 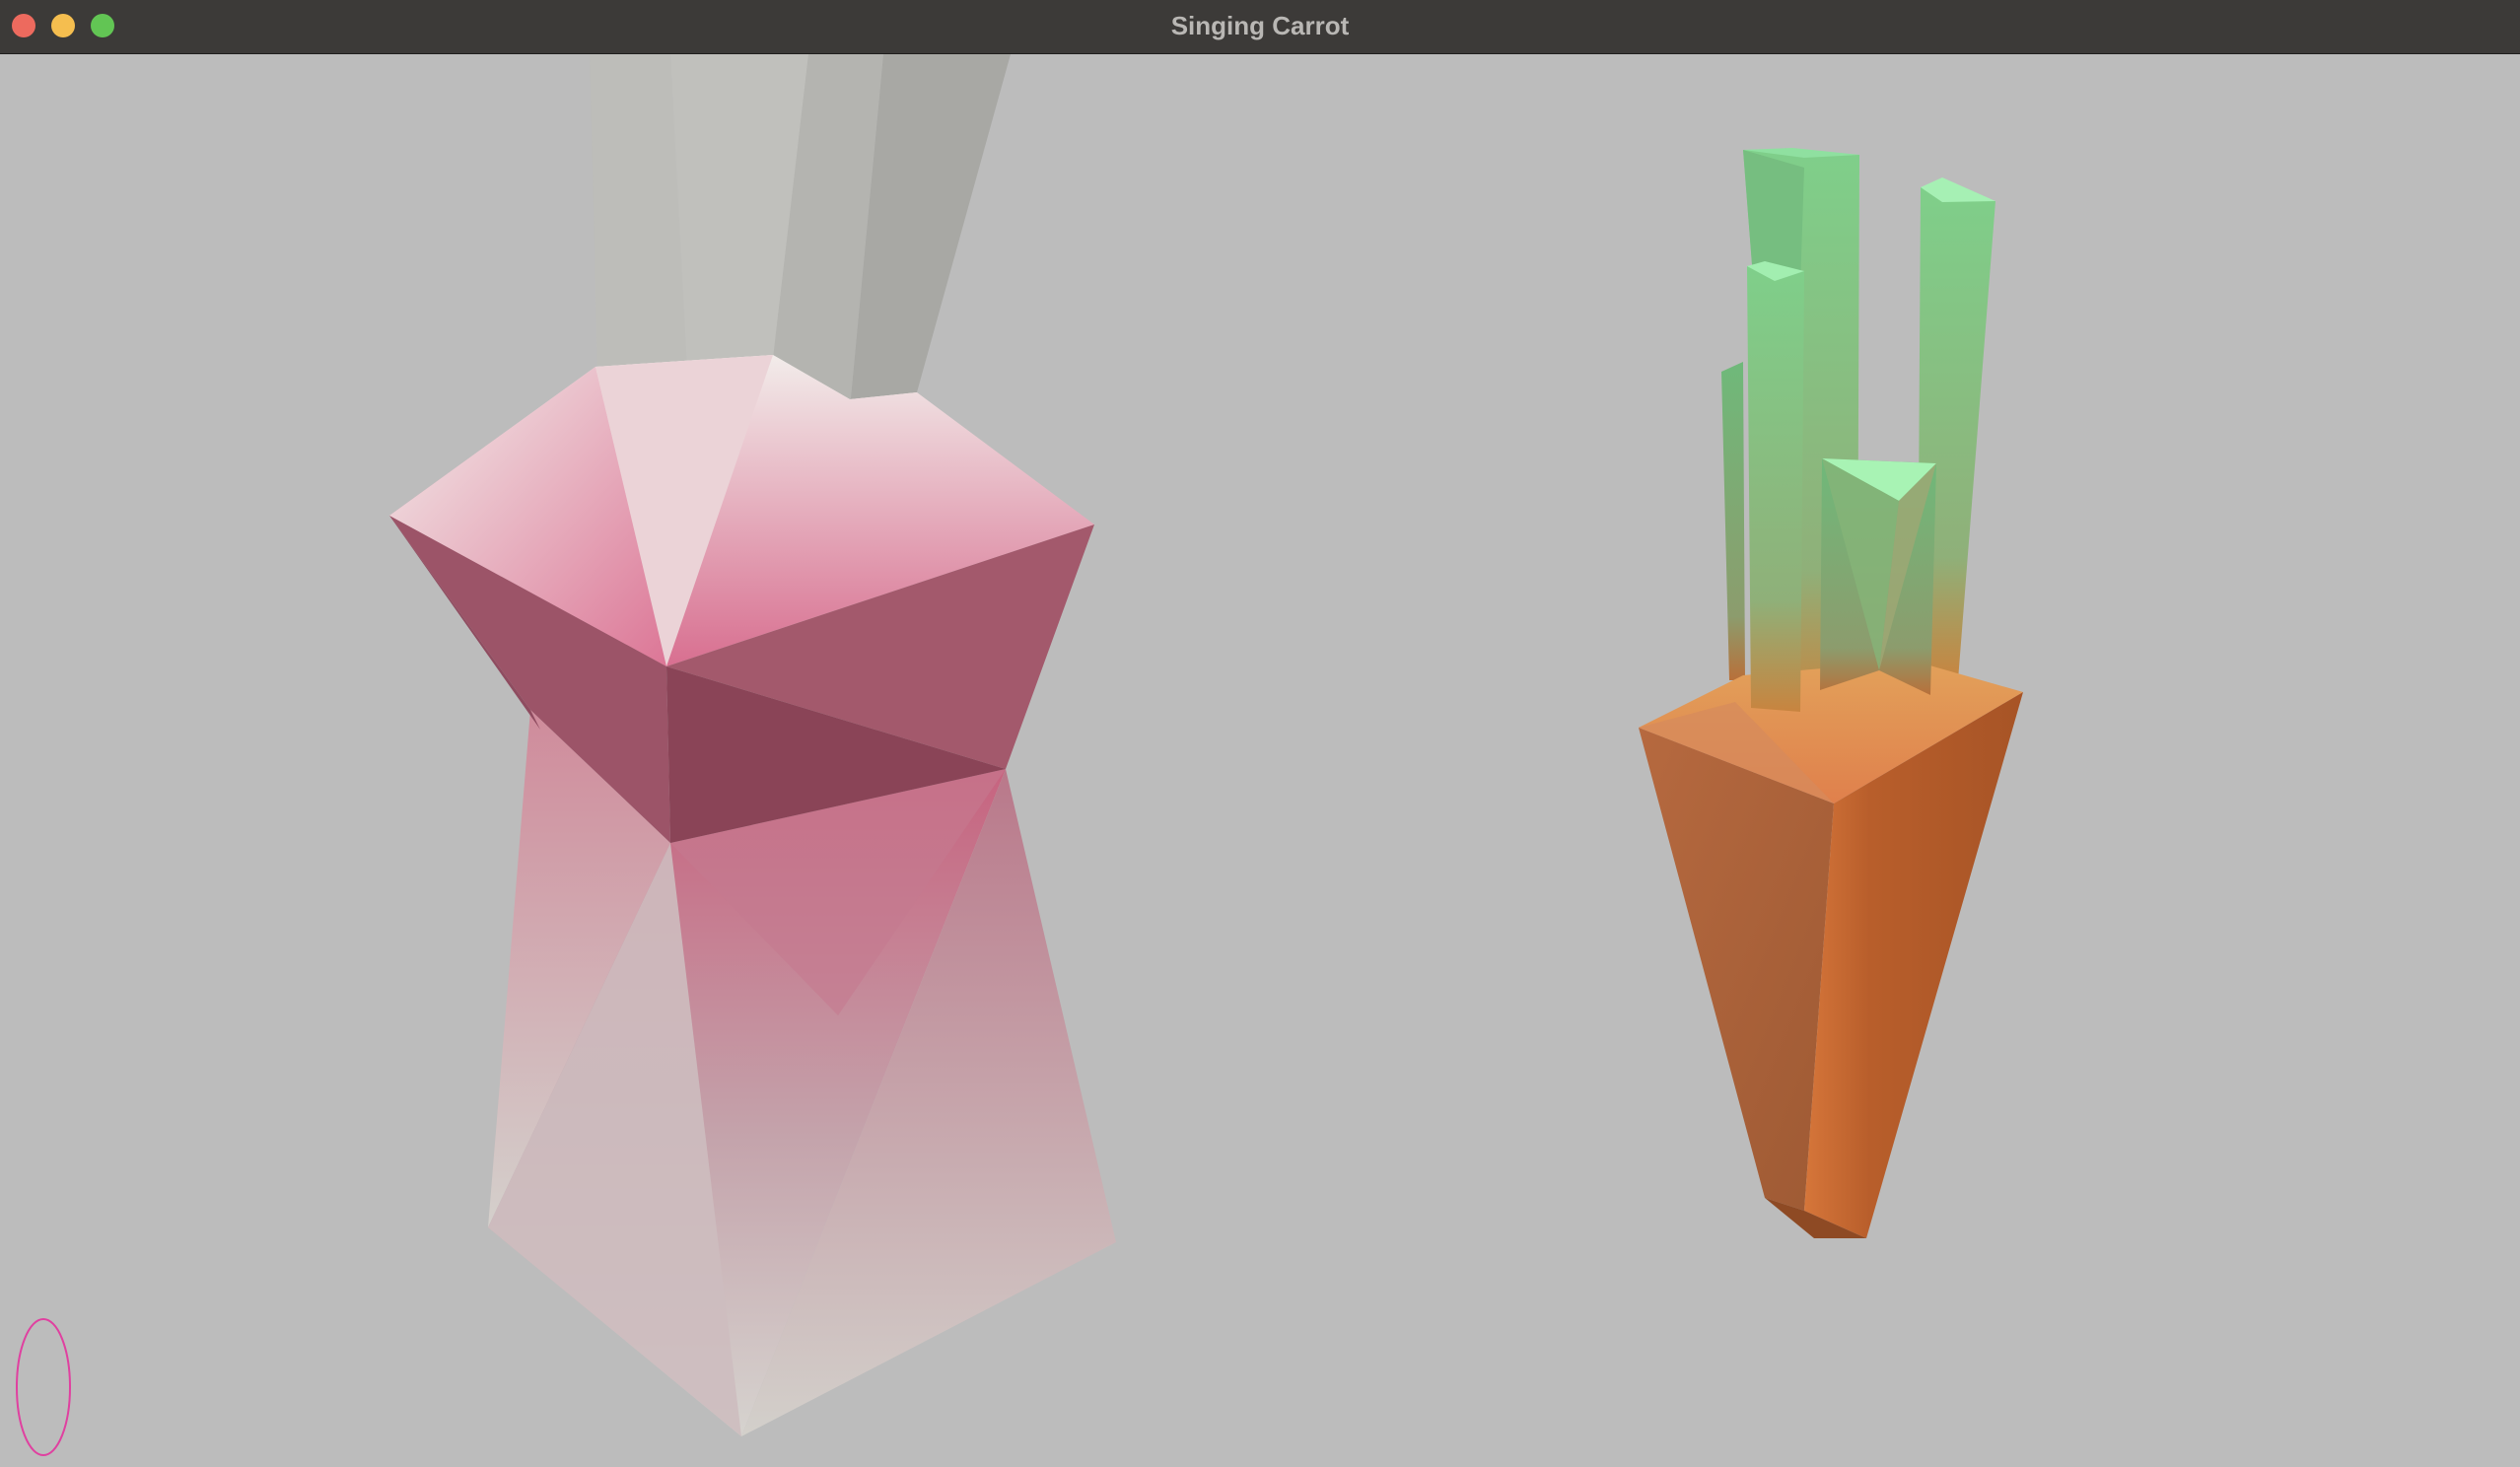 I want to click on title-bar: Singing Carrot, so click(x=1260, y=27).